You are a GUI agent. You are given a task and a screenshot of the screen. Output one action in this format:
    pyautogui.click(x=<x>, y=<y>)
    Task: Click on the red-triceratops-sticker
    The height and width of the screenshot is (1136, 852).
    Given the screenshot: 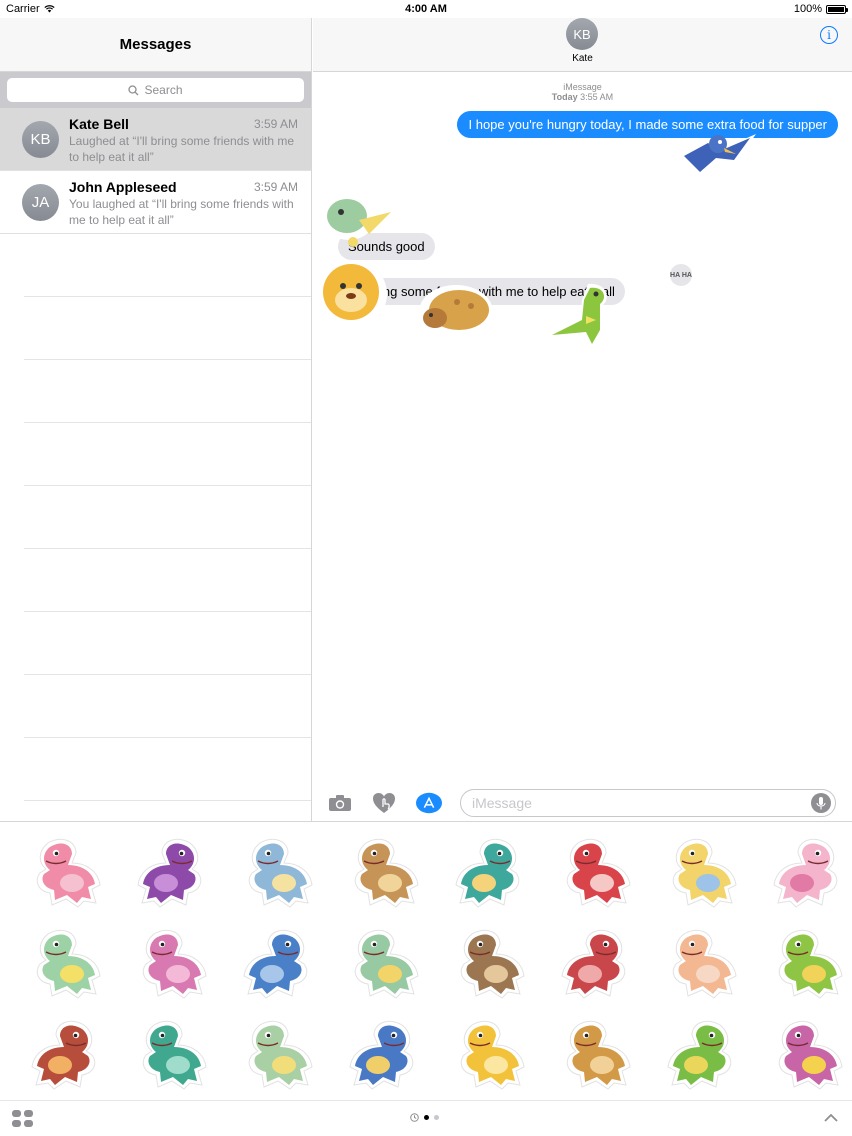 What is the action you would take?
    pyautogui.click(x=596, y=872)
    